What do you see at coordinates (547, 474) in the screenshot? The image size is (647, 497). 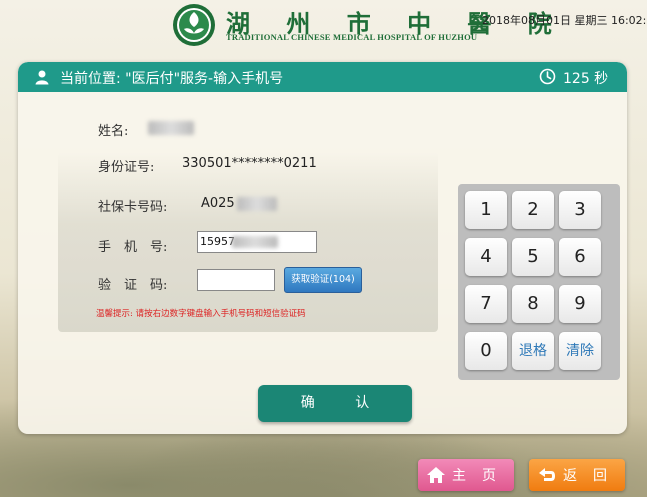 I see `return-arrow-icon` at bounding box center [547, 474].